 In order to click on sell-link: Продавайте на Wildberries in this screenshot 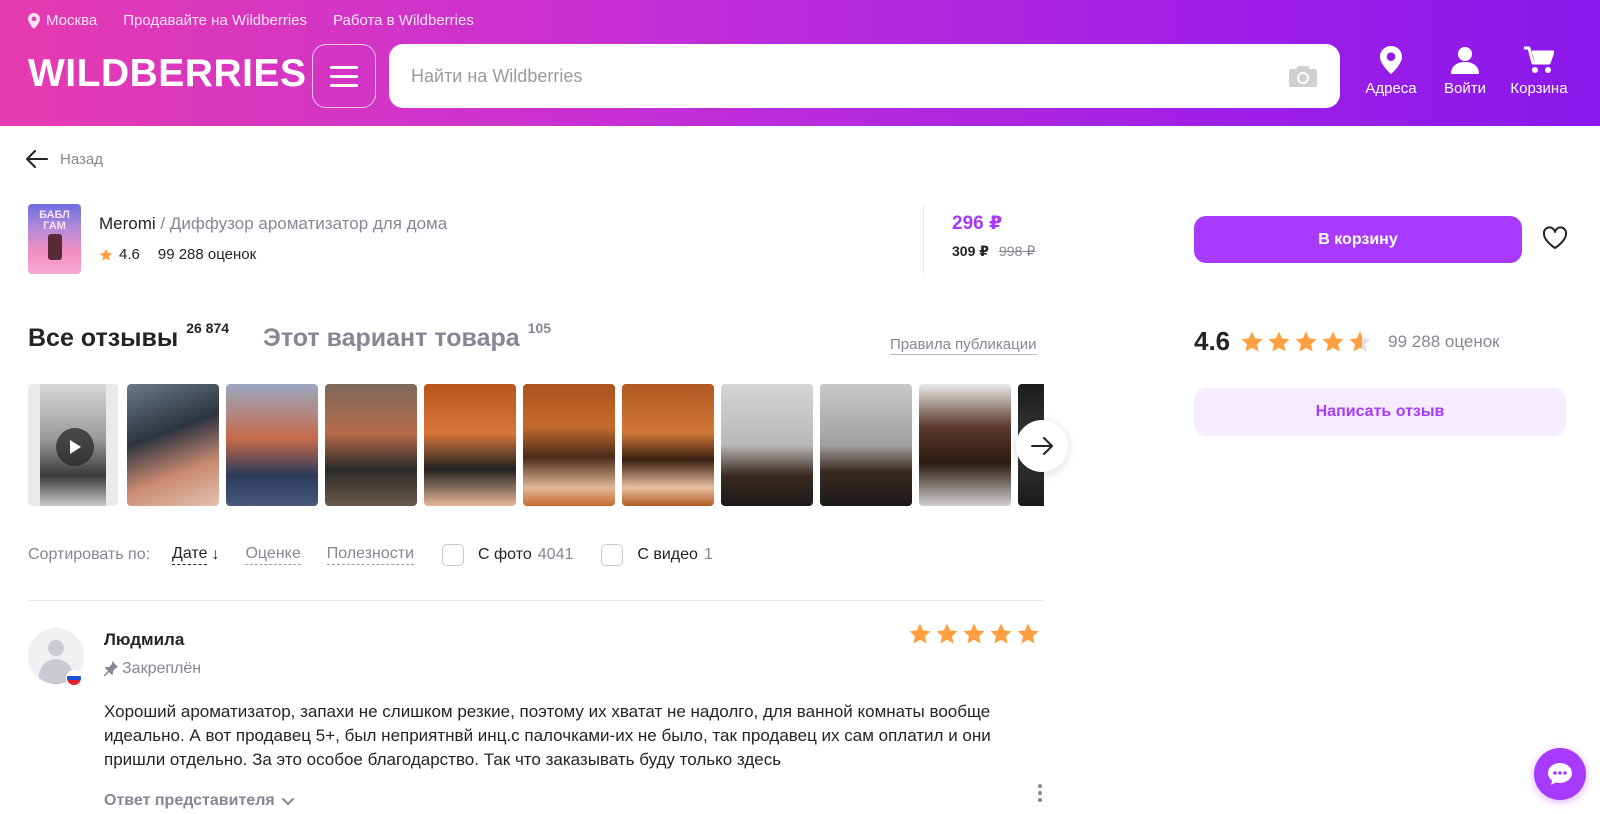, I will do `click(215, 20)`.